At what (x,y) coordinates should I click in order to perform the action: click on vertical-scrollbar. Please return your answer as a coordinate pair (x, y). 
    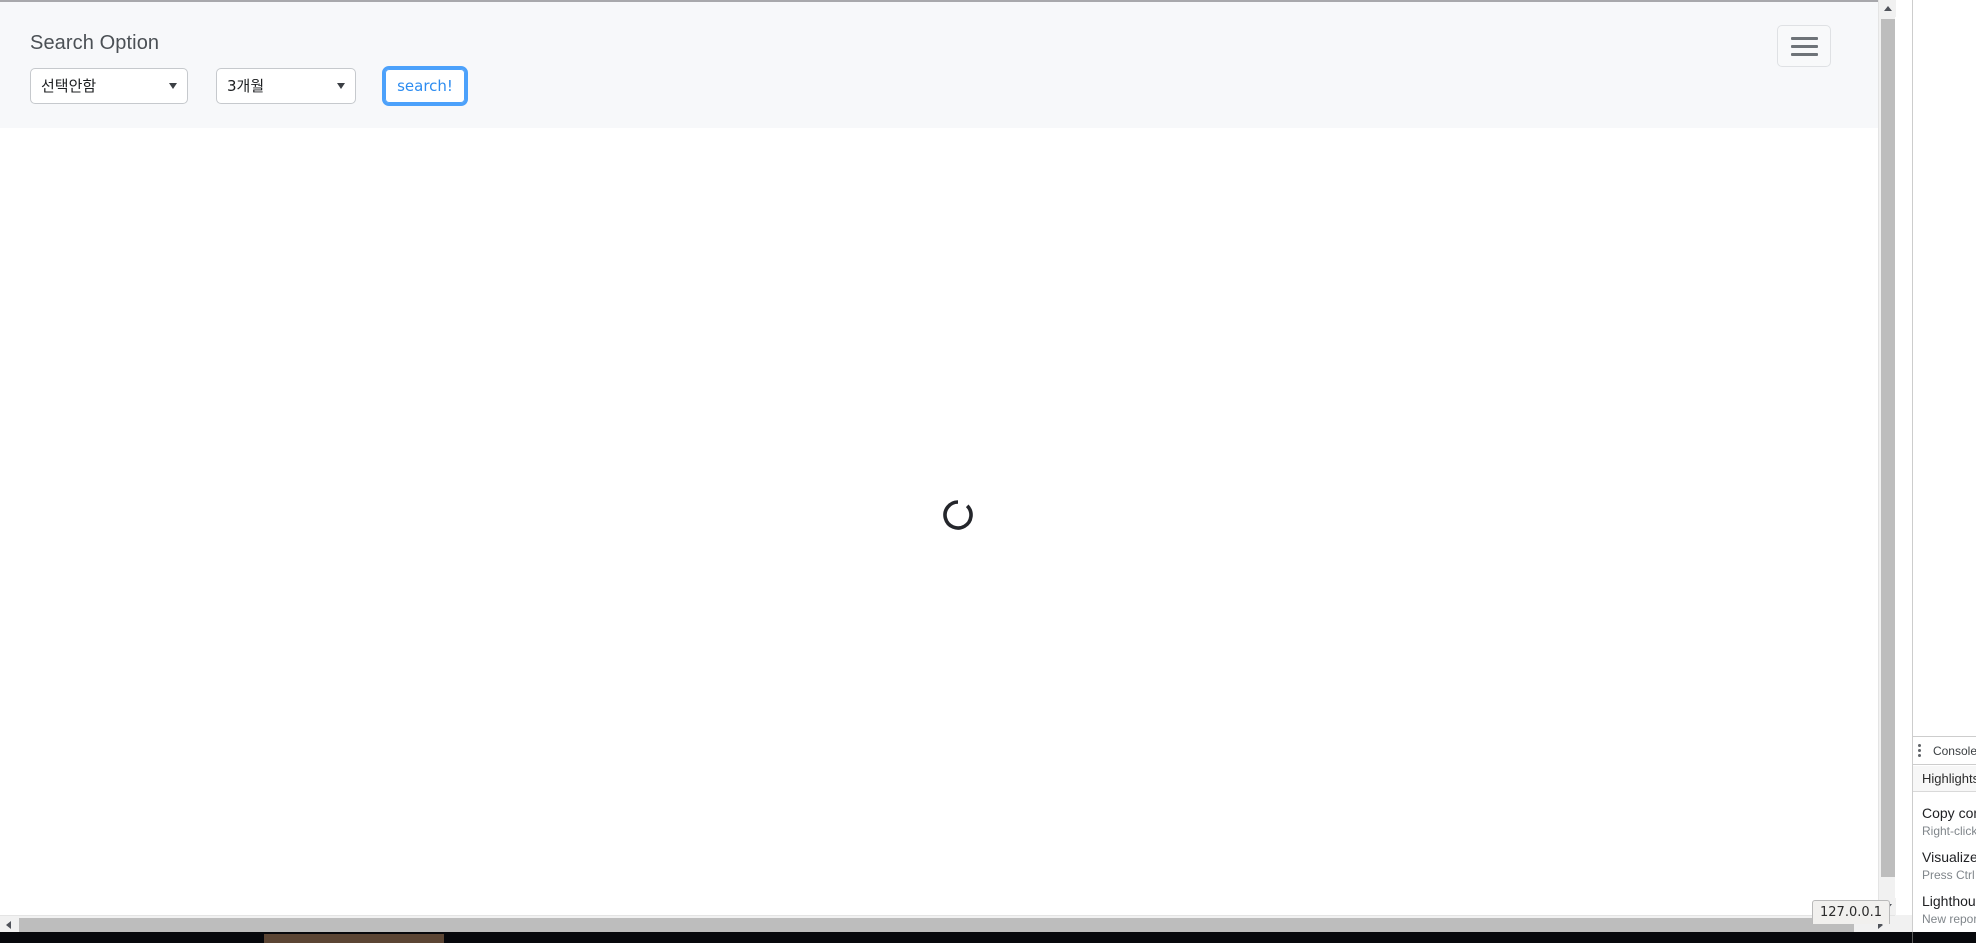
    Looking at the image, I should click on (1887, 457).